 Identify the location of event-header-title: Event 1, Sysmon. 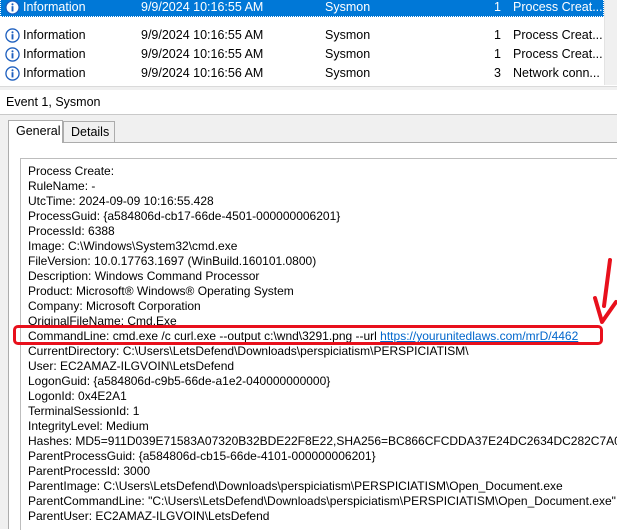
(53, 102).